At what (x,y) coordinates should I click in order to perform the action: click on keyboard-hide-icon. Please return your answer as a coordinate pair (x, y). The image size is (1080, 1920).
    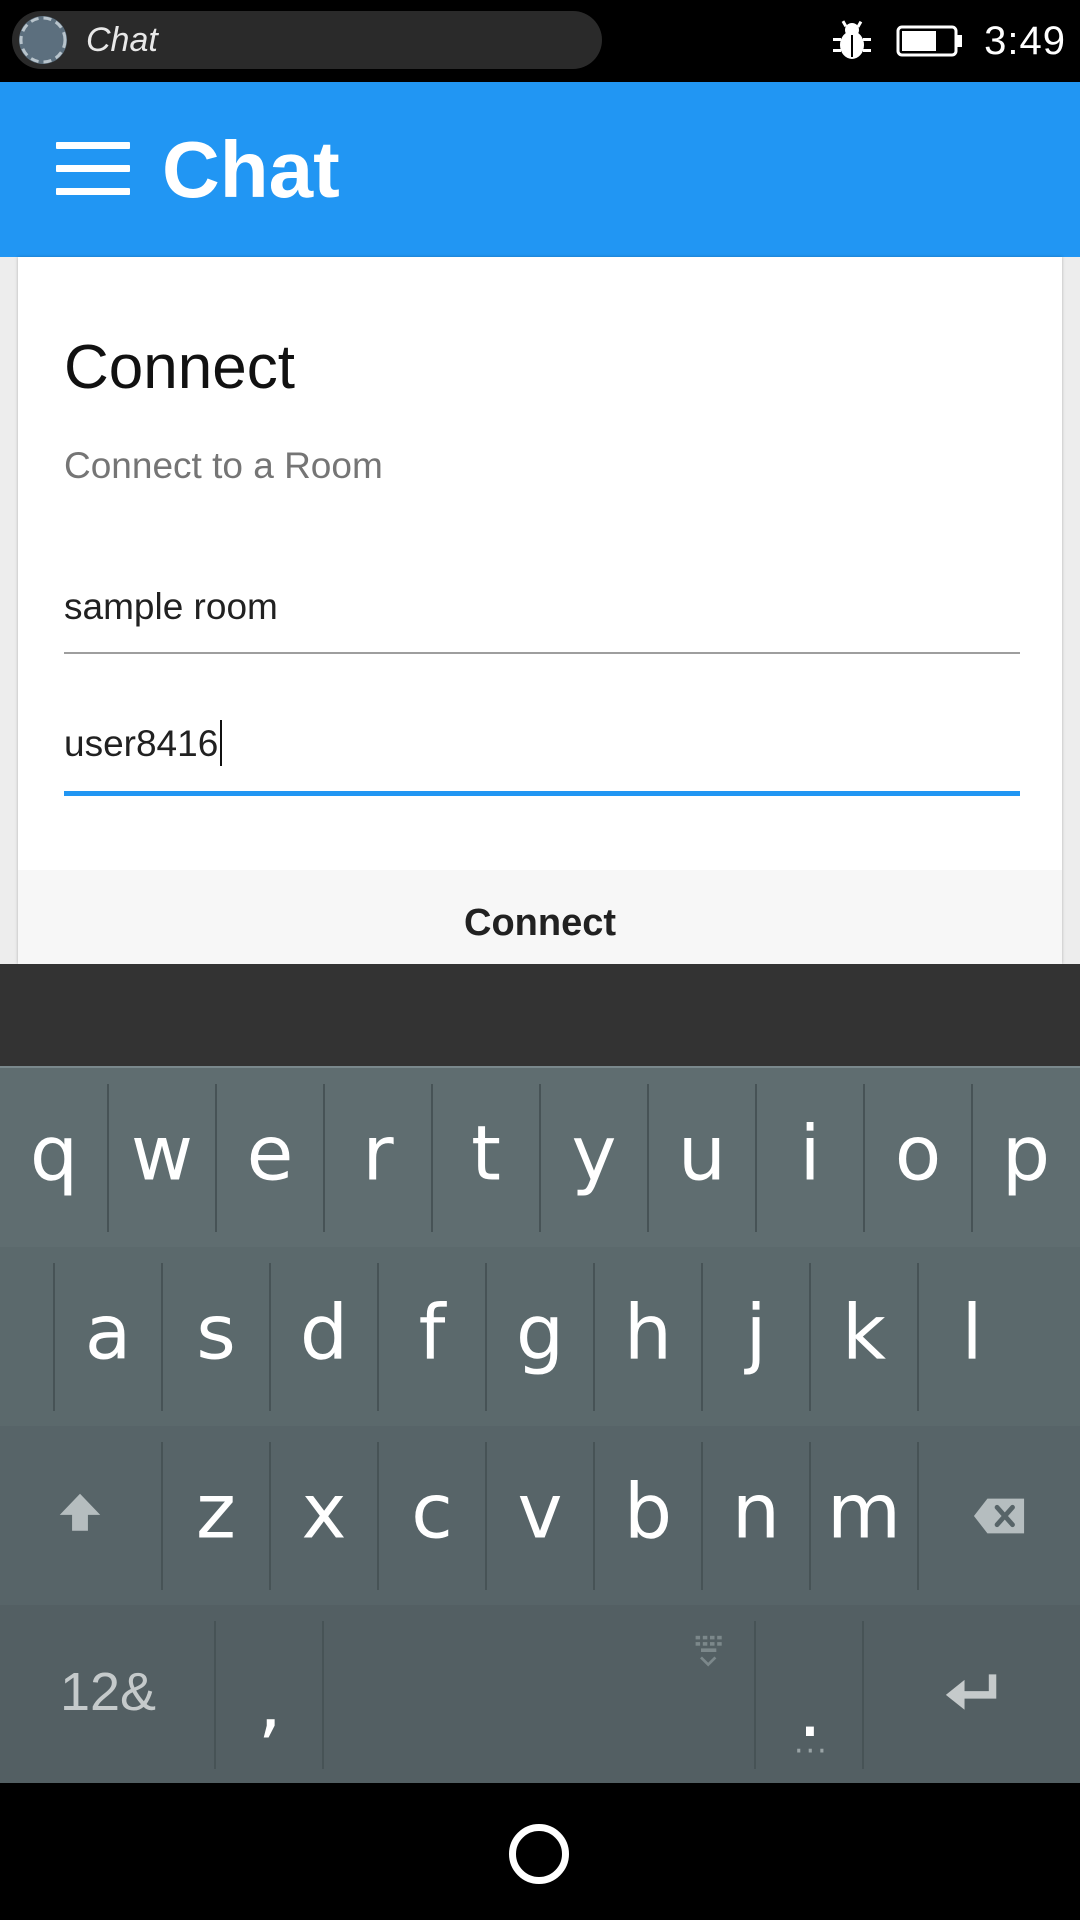
    Looking at the image, I should click on (708, 1651).